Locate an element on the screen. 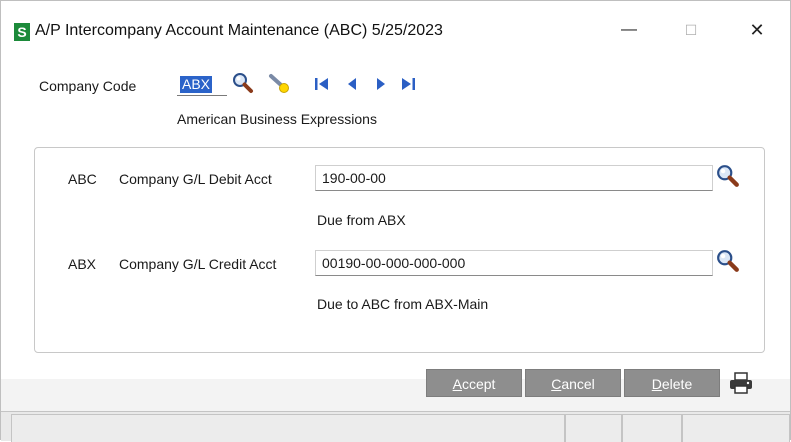 This screenshot has width=791, height=442. credit-acct-label: Company G/L Credit Acct is located at coordinates (198, 264).